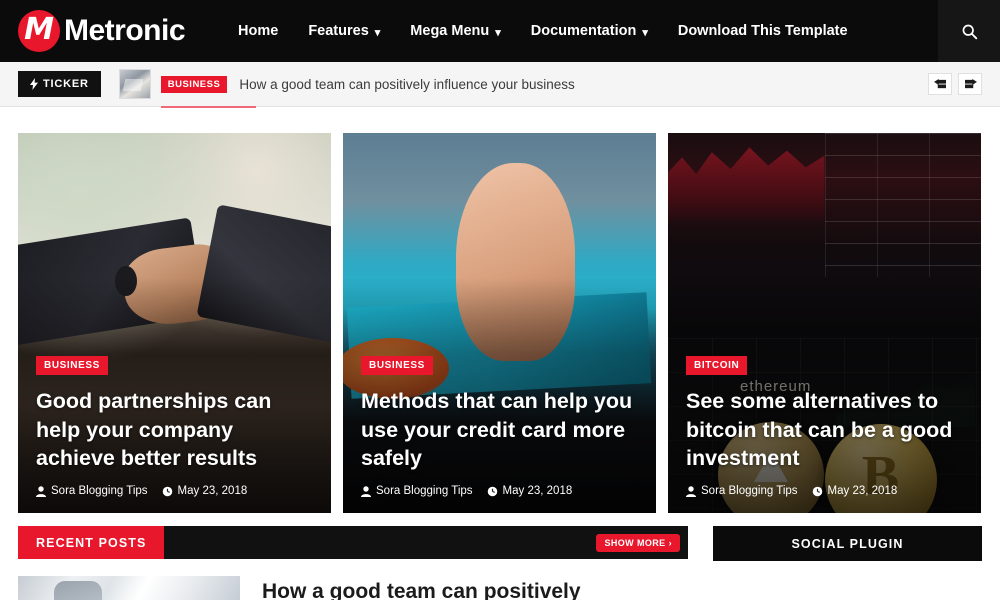 The width and height of the screenshot is (1000, 600). I want to click on ticker-underline, so click(208, 107).